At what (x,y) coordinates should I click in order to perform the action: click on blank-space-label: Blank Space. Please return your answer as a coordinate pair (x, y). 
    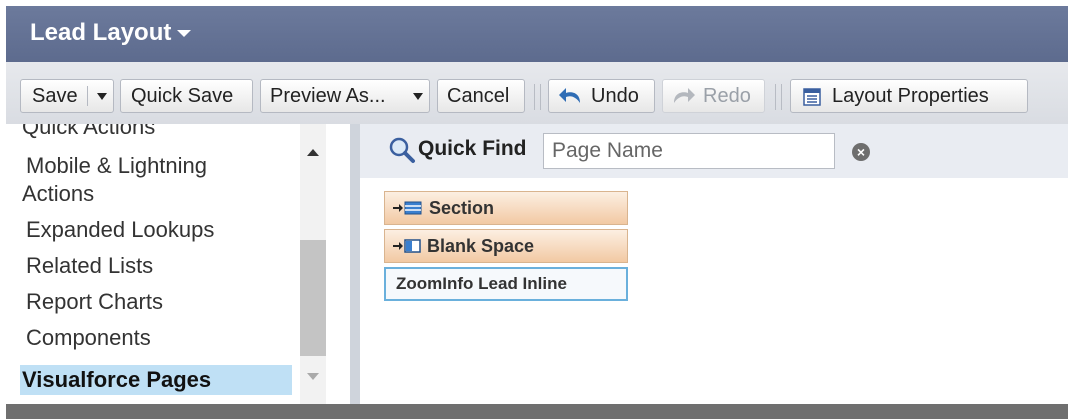
    Looking at the image, I should click on (481, 246).